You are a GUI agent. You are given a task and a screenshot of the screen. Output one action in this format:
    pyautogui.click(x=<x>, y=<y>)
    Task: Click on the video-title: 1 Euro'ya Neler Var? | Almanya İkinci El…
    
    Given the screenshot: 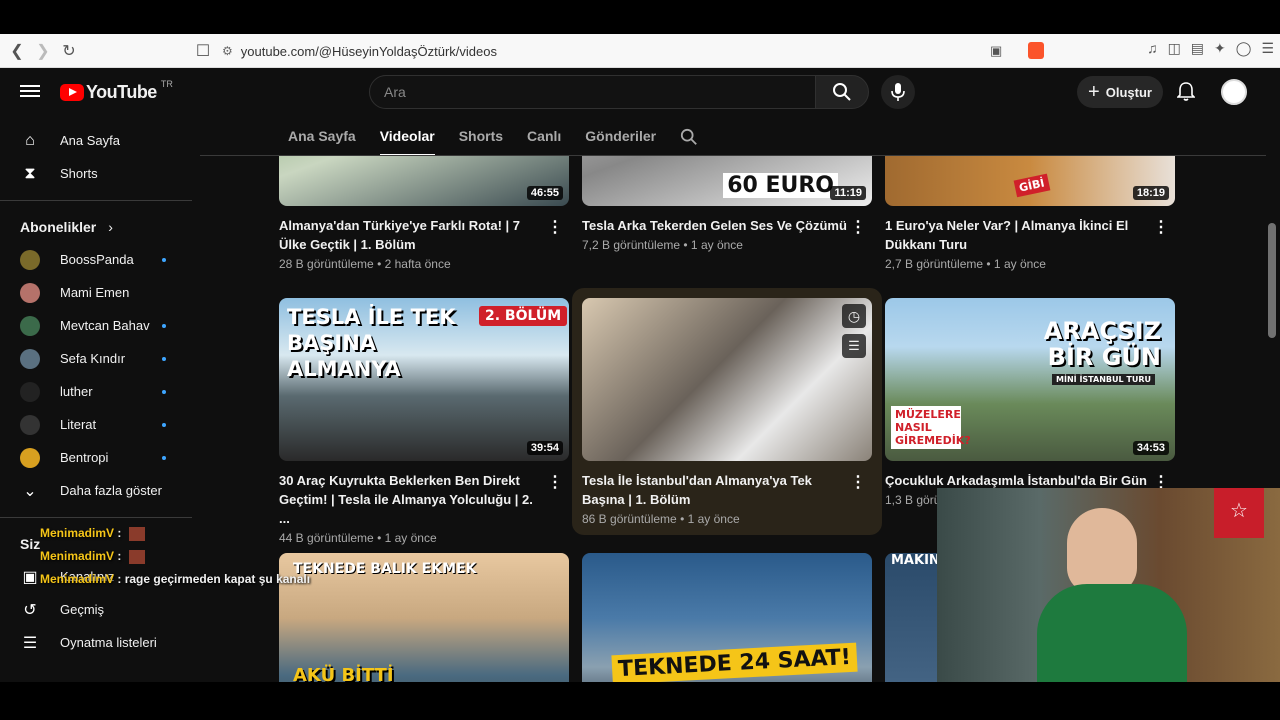 What is the action you would take?
    pyautogui.click(x=1017, y=235)
    